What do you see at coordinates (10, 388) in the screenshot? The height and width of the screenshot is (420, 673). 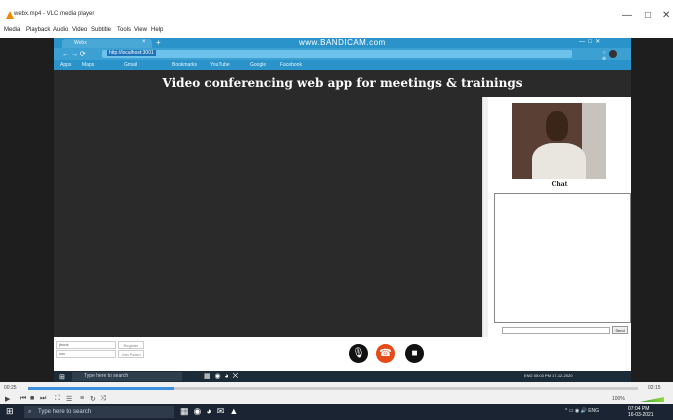 I see `elapsed-time: 00:25` at bounding box center [10, 388].